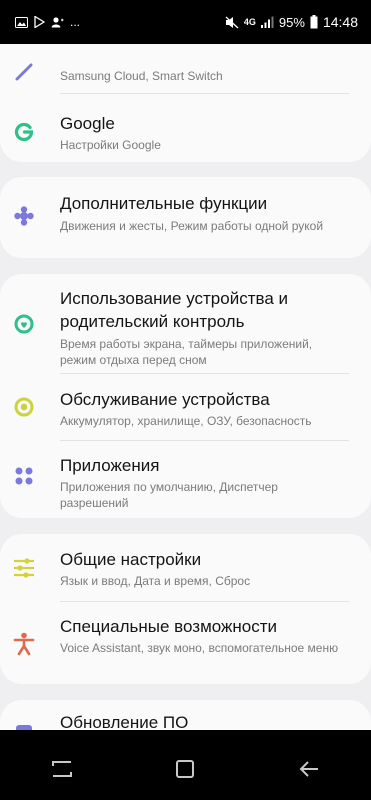  What do you see at coordinates (24, 407) in the screenshot?
I see `device-care-icon` at bounding box center [24, 407].